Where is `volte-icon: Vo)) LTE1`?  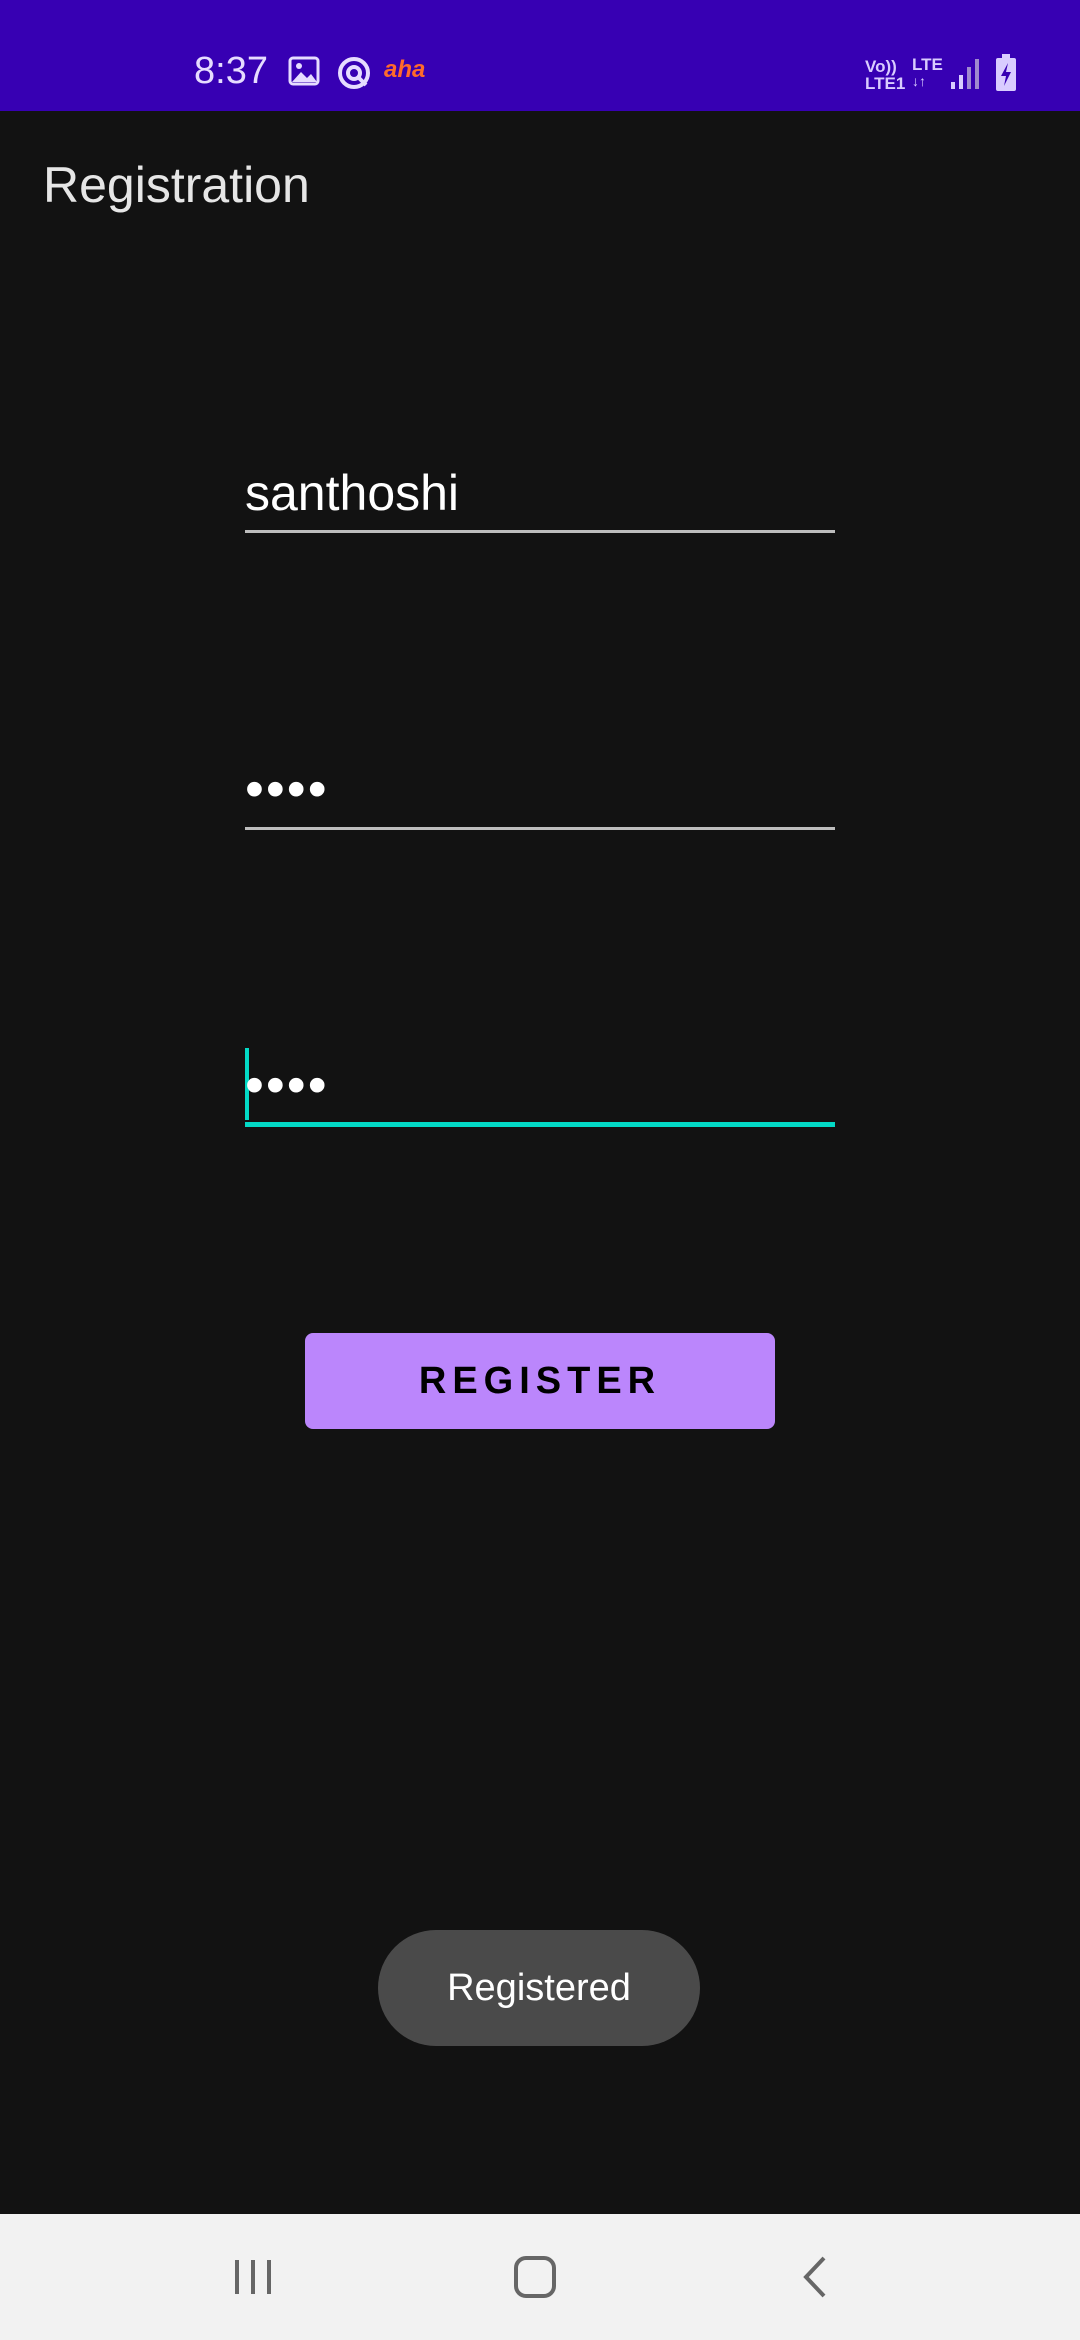 volte-icon: Vo)) LTE1 is located at coordinates (885, 75).